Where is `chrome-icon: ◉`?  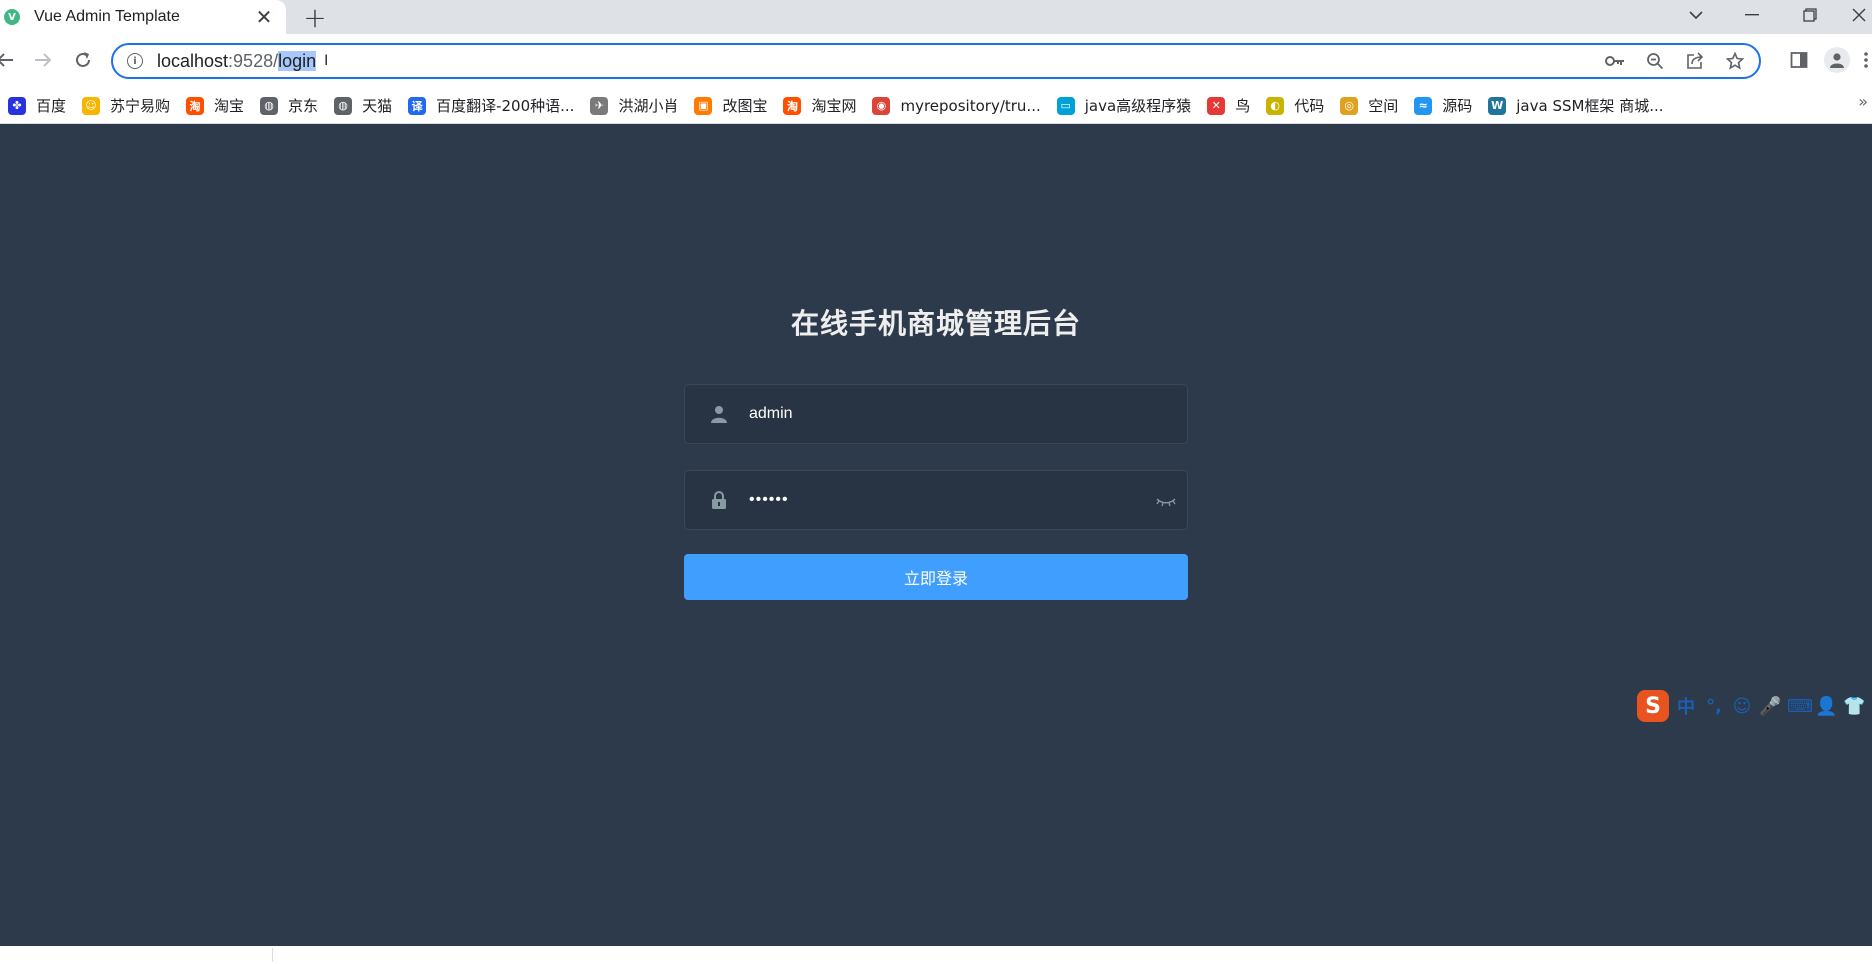 chrome-icon: ◉ is located at coordinates (881, 105).